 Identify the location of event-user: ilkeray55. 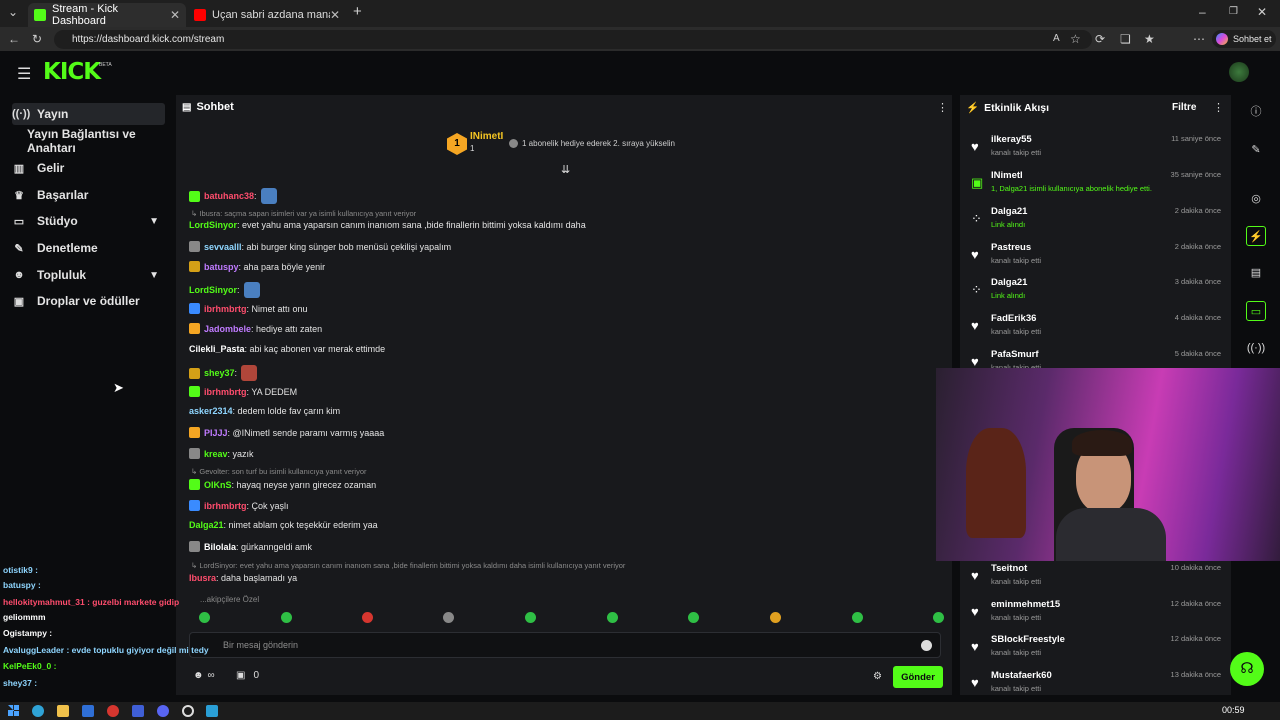
(1011, 139).